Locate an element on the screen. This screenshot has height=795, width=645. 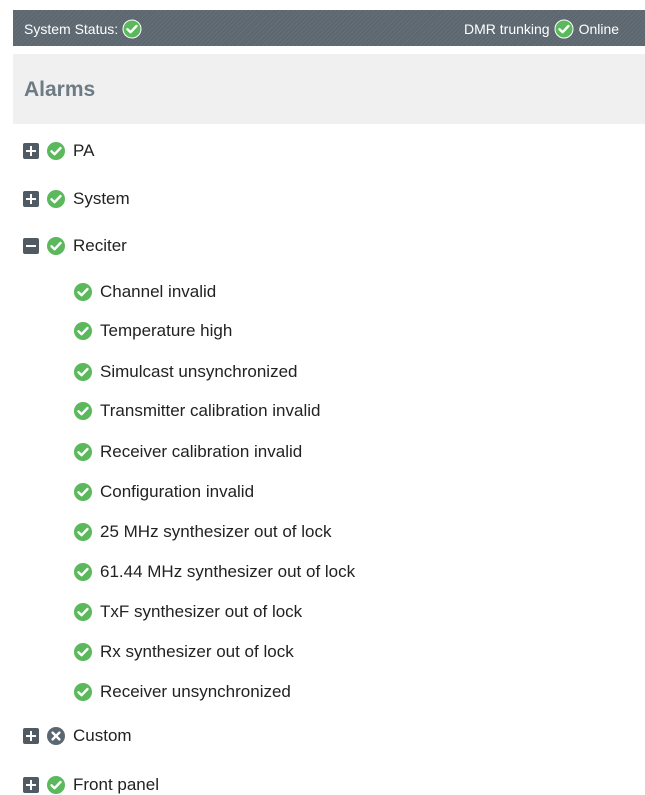
alarm-item: Receiver unsynchronized is located at coordinates (182, 692).